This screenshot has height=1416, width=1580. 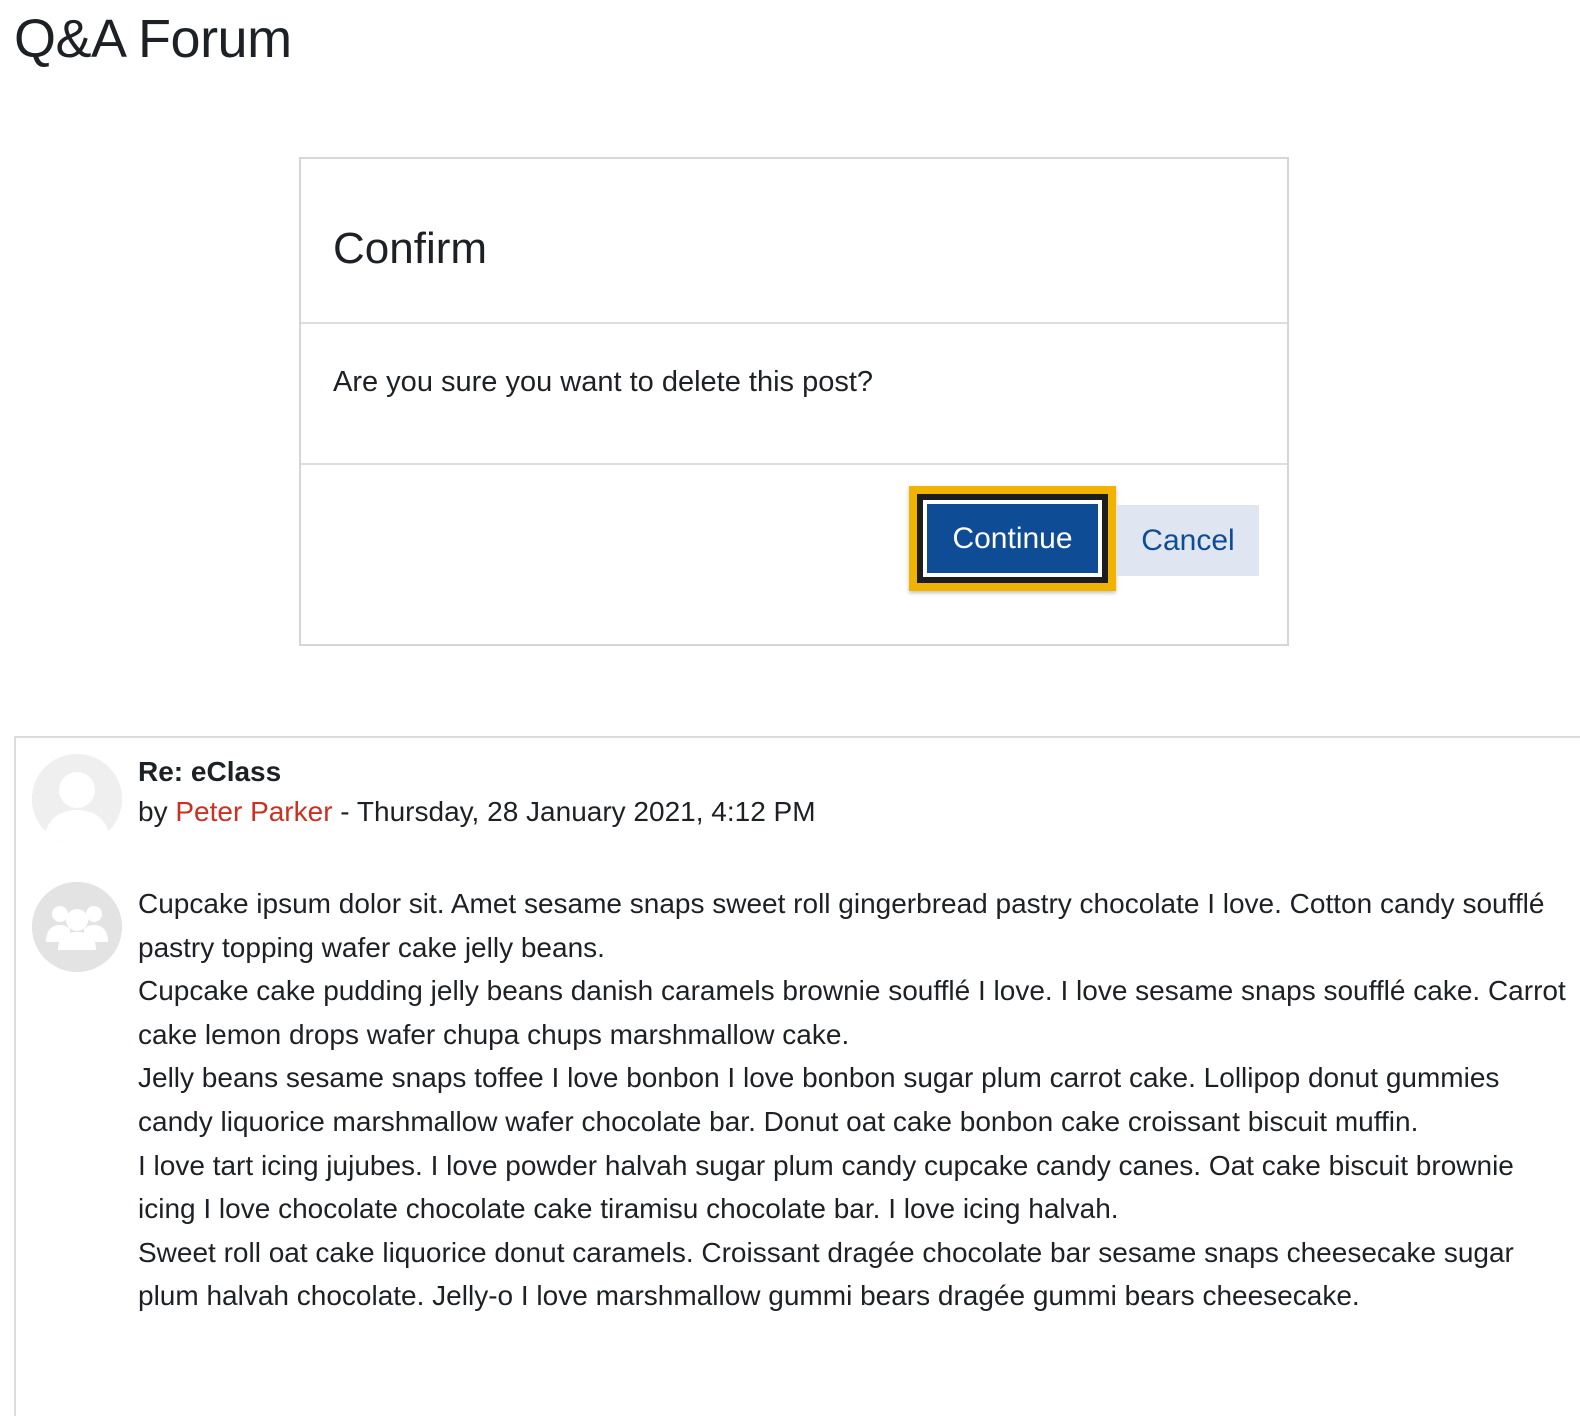 I want to click on confirm-dialog-header: Confirm, so click(x=794, y=241).